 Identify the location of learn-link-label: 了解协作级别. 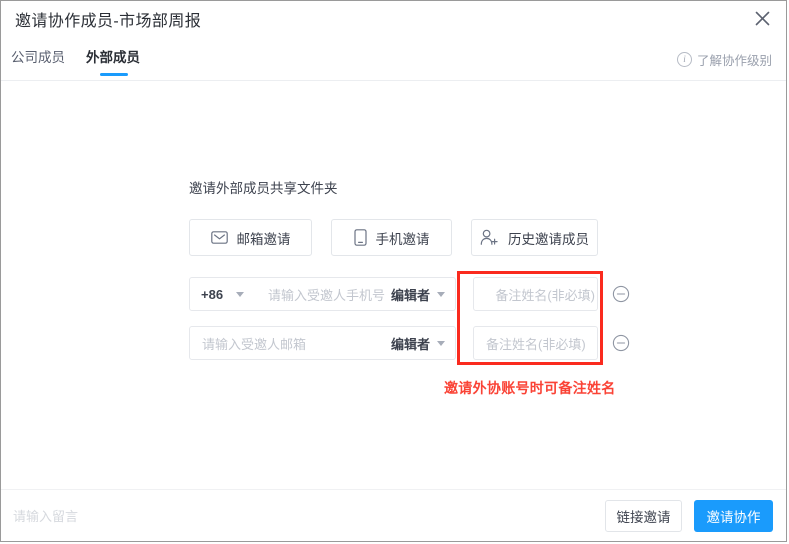
(734, 61).